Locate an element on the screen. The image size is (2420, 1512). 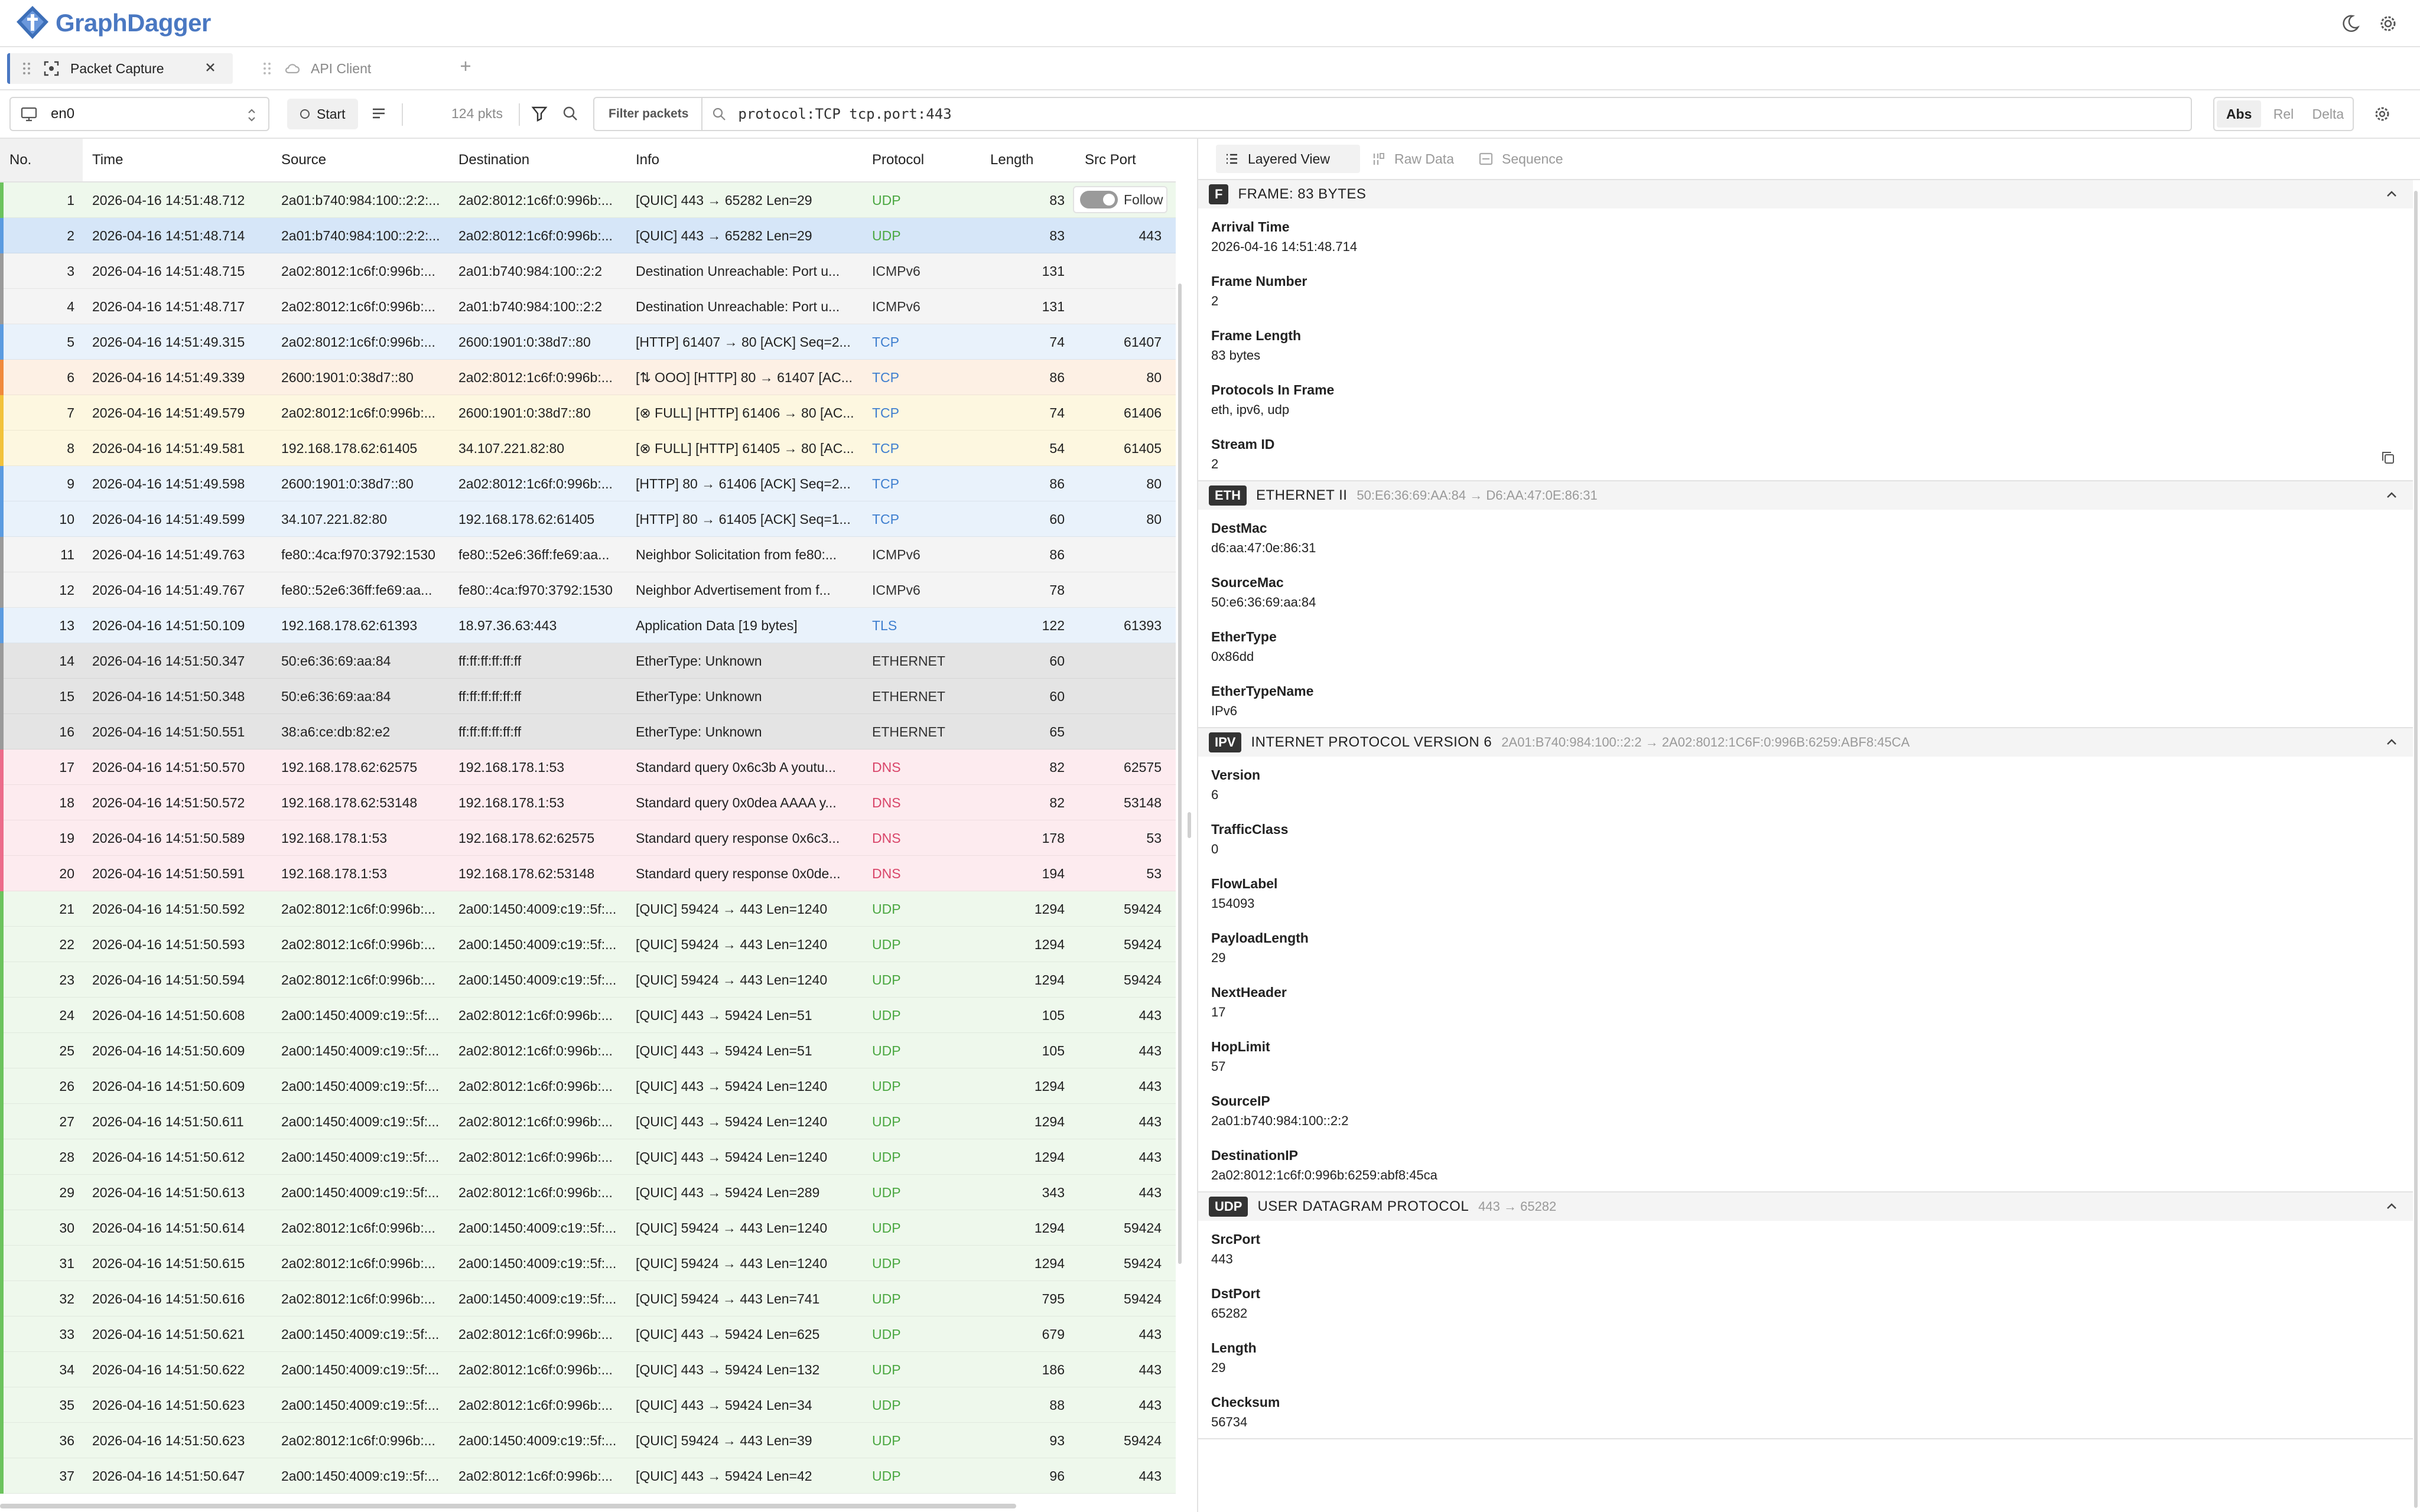
time-mode-abs: Abs is located at coordinates (2239, 114).